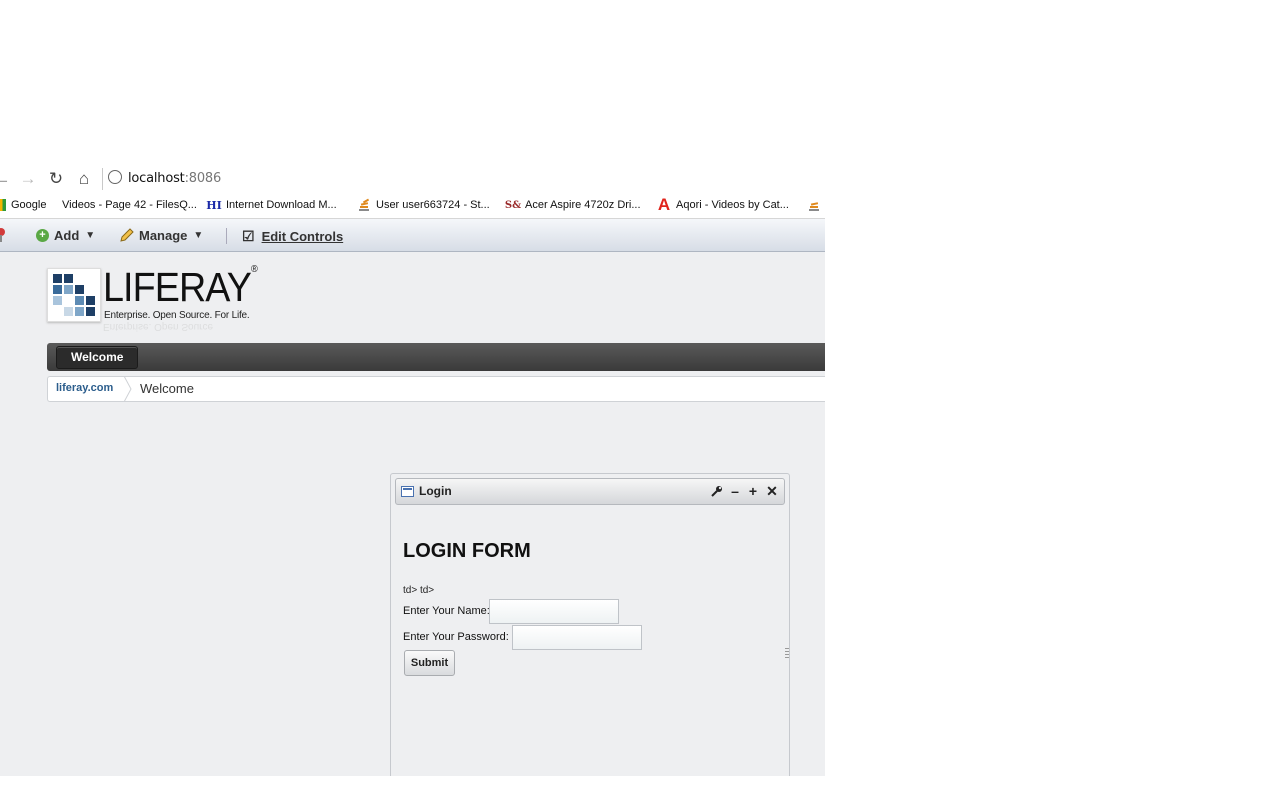  I want to click on browser-toolbar: ← → ↻ ⌂ localhost:8086, so click(412, 178).